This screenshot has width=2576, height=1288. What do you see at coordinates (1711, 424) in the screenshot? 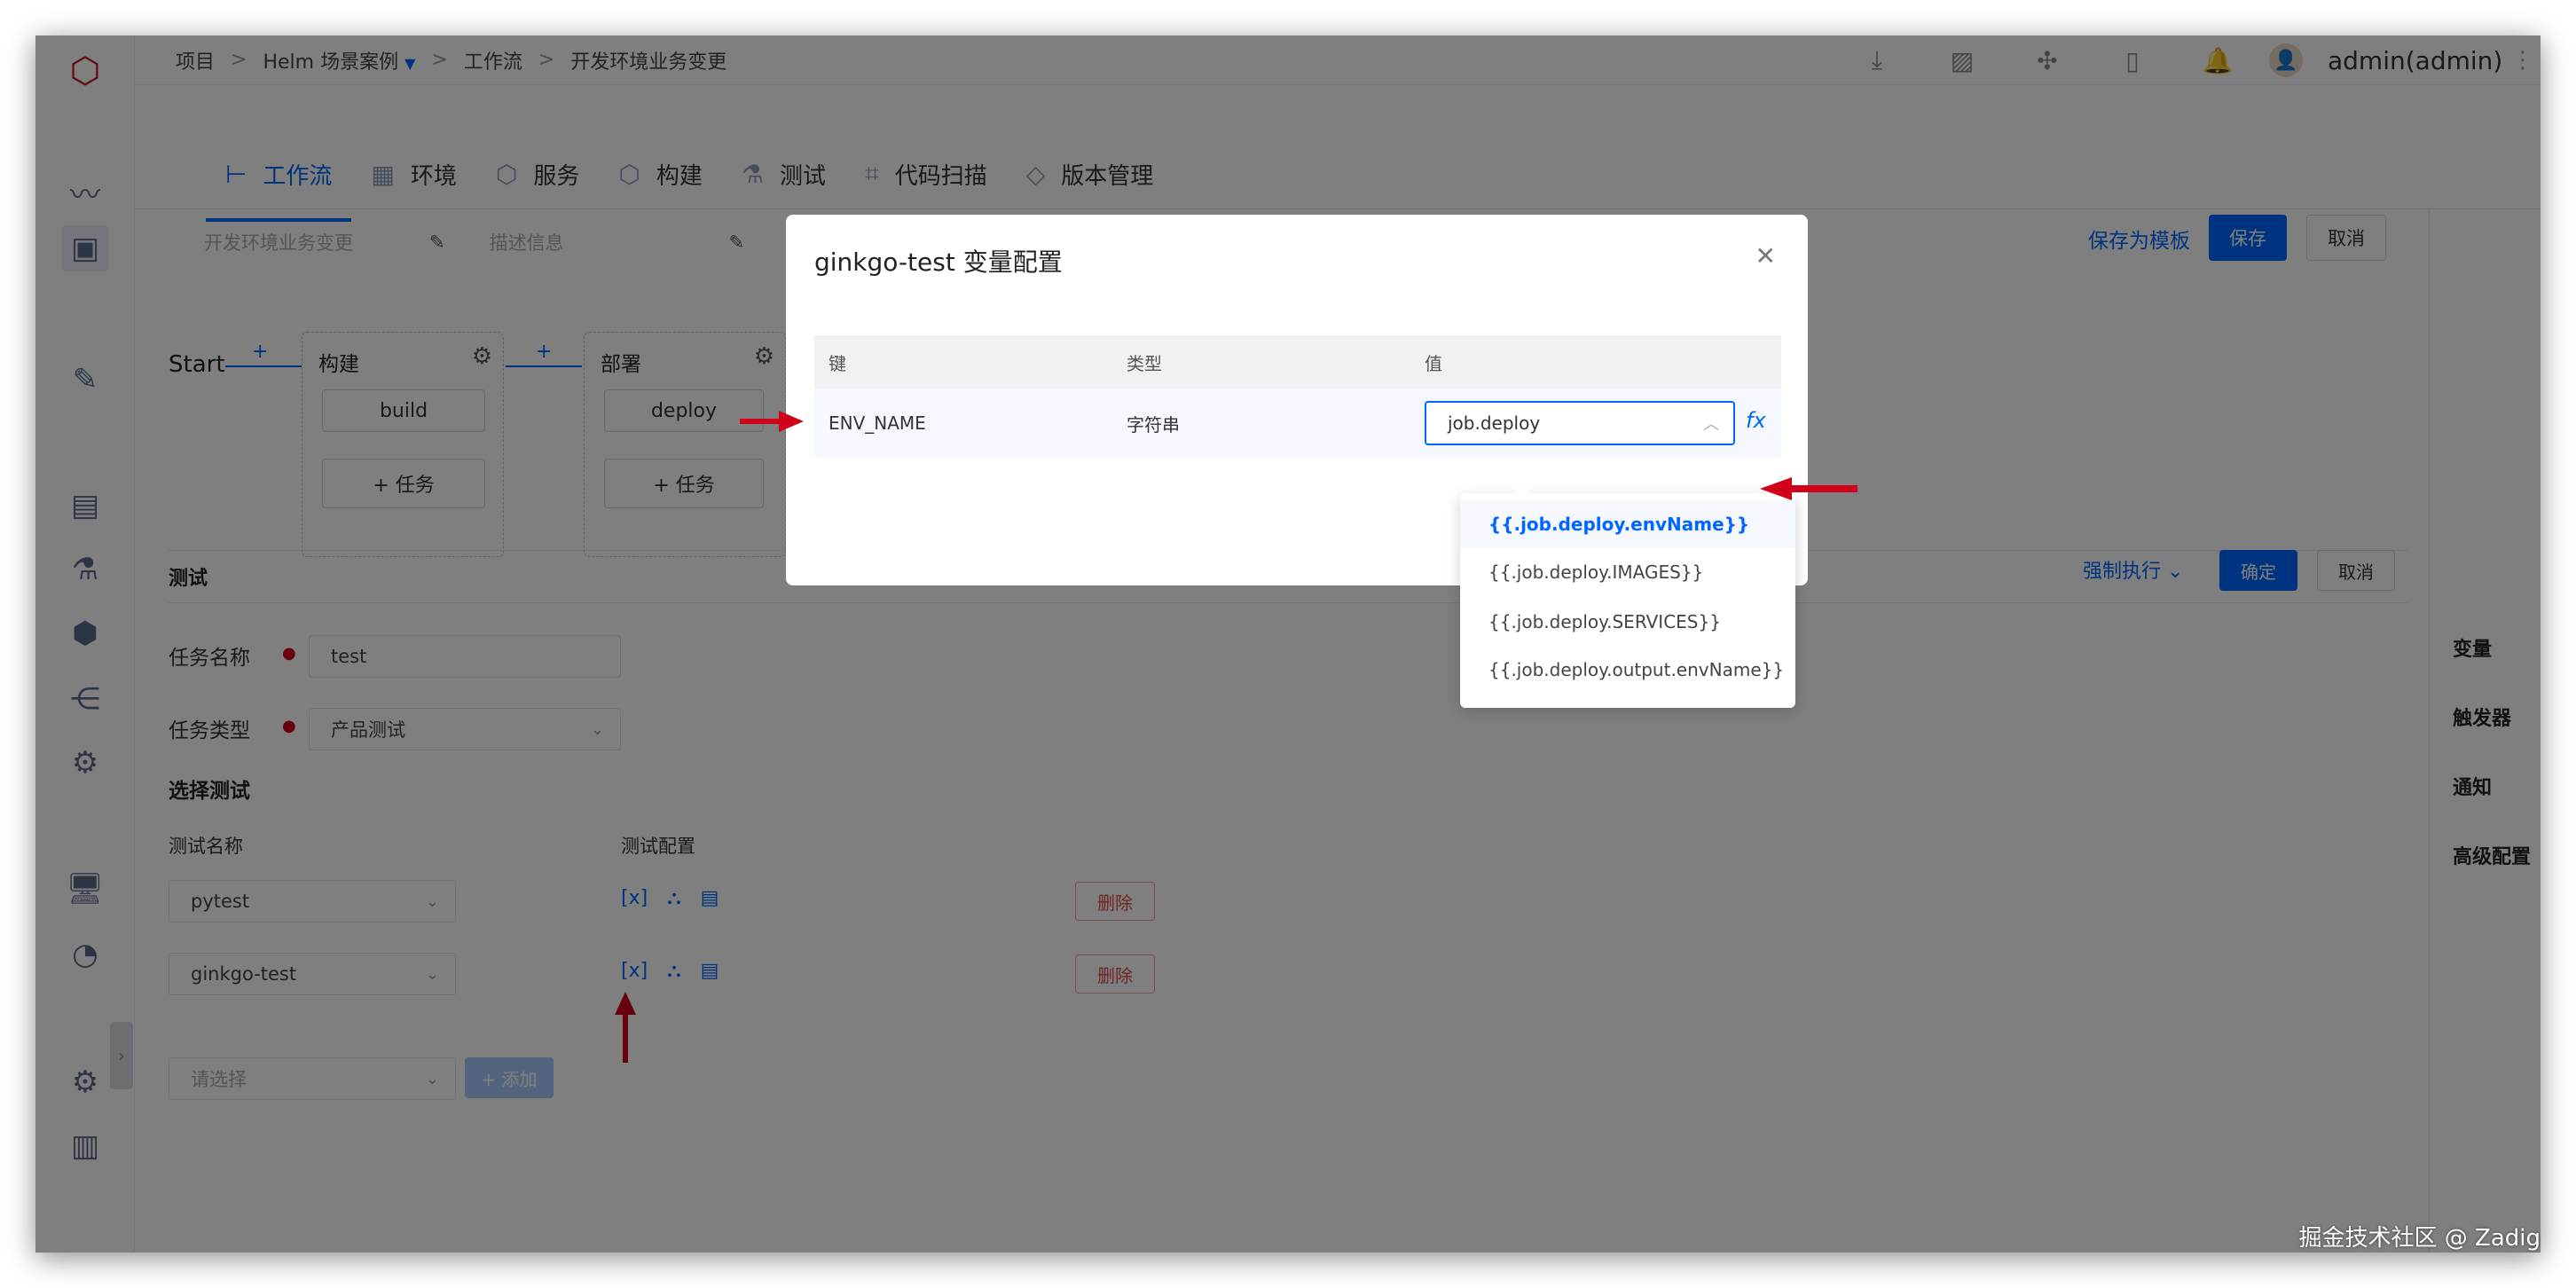
I see `chevron-up-icon: ︿` at bounding box center [1711, 424].